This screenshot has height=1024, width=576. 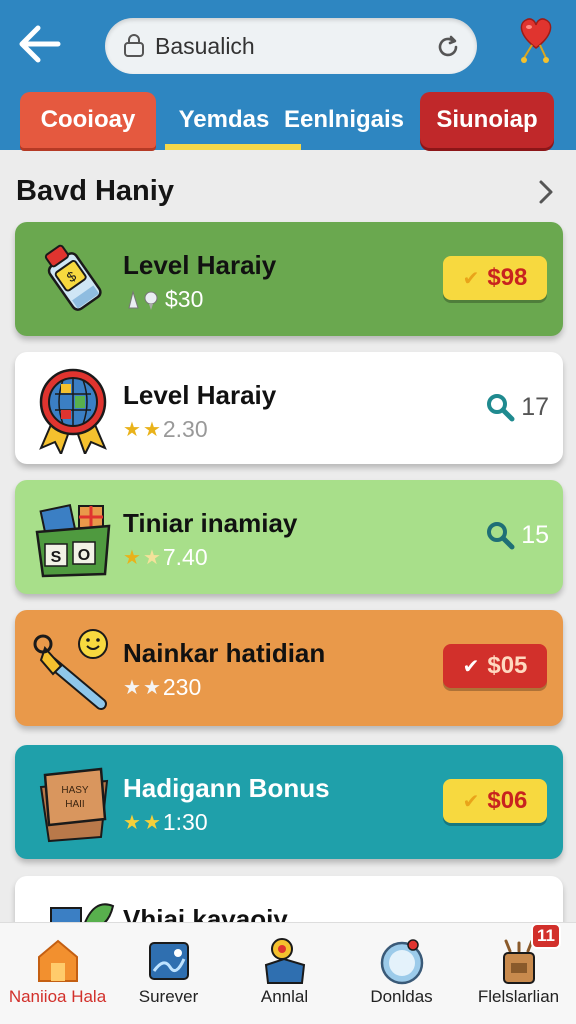 What do you see at coordinates (284, 961) in the screenshot?
I see `gift-box-icon` at bounding box center [284, 961].